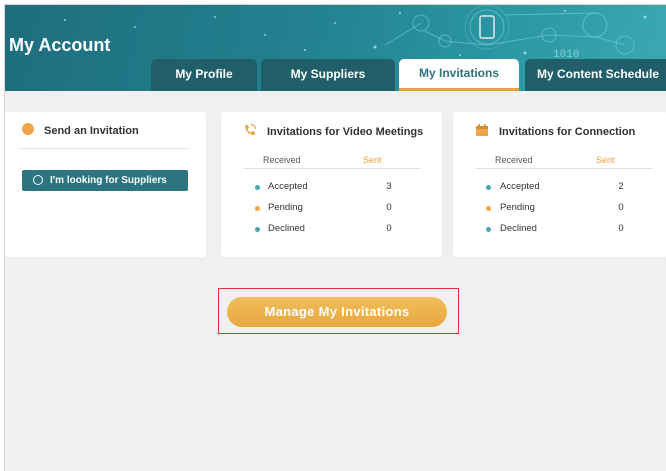  Describe the element at coordinates (91, 131) in the screenshot. I see `send-invitation-title: Send an Invitation` at that location.